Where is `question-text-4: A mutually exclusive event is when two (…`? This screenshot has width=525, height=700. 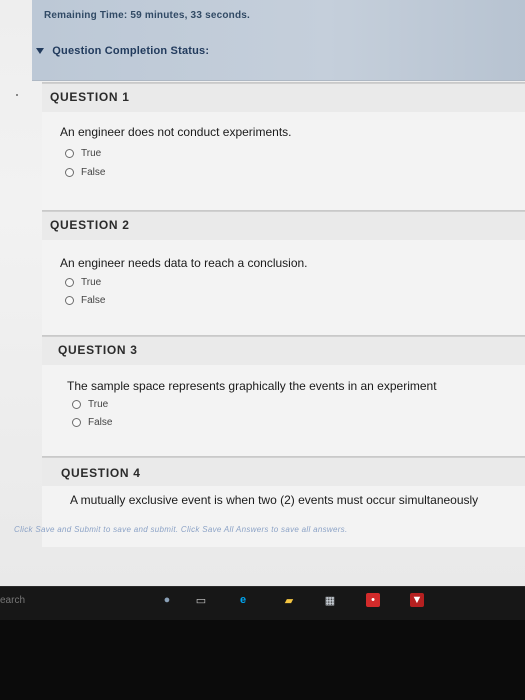 question-text-4: A mutually exclusive event is when two (… is located at coordinates (274, 500).